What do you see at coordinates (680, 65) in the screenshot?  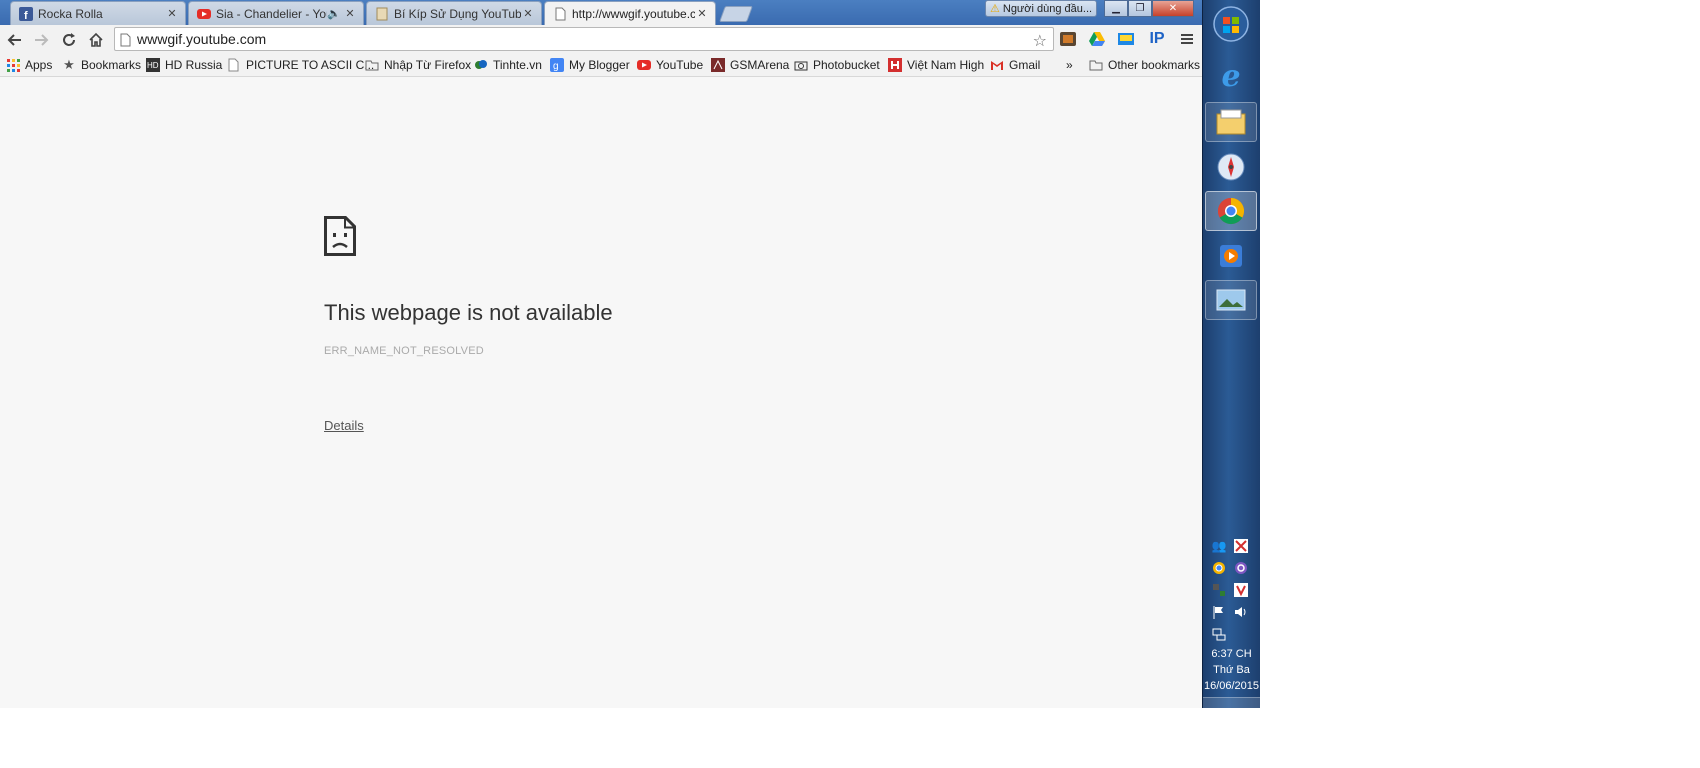 I see `bookmark-label: YouTube` at bounding box center [680, 65].